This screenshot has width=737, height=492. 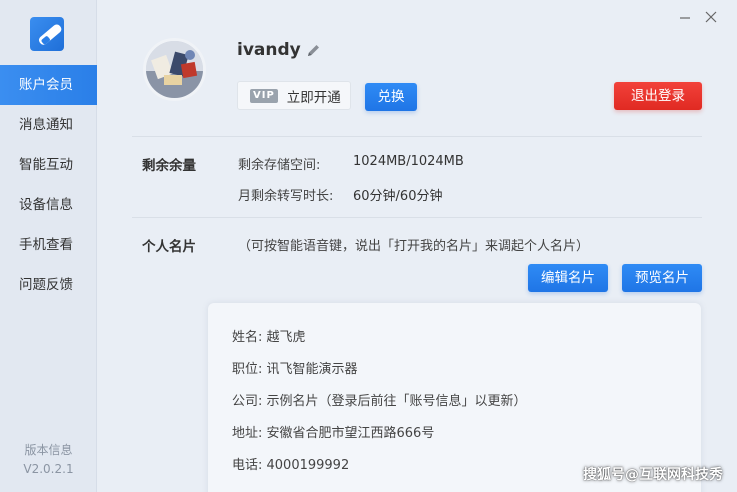 I want to click on sidebar-item-mobile: 手机查看, so click(x=48, y=245).